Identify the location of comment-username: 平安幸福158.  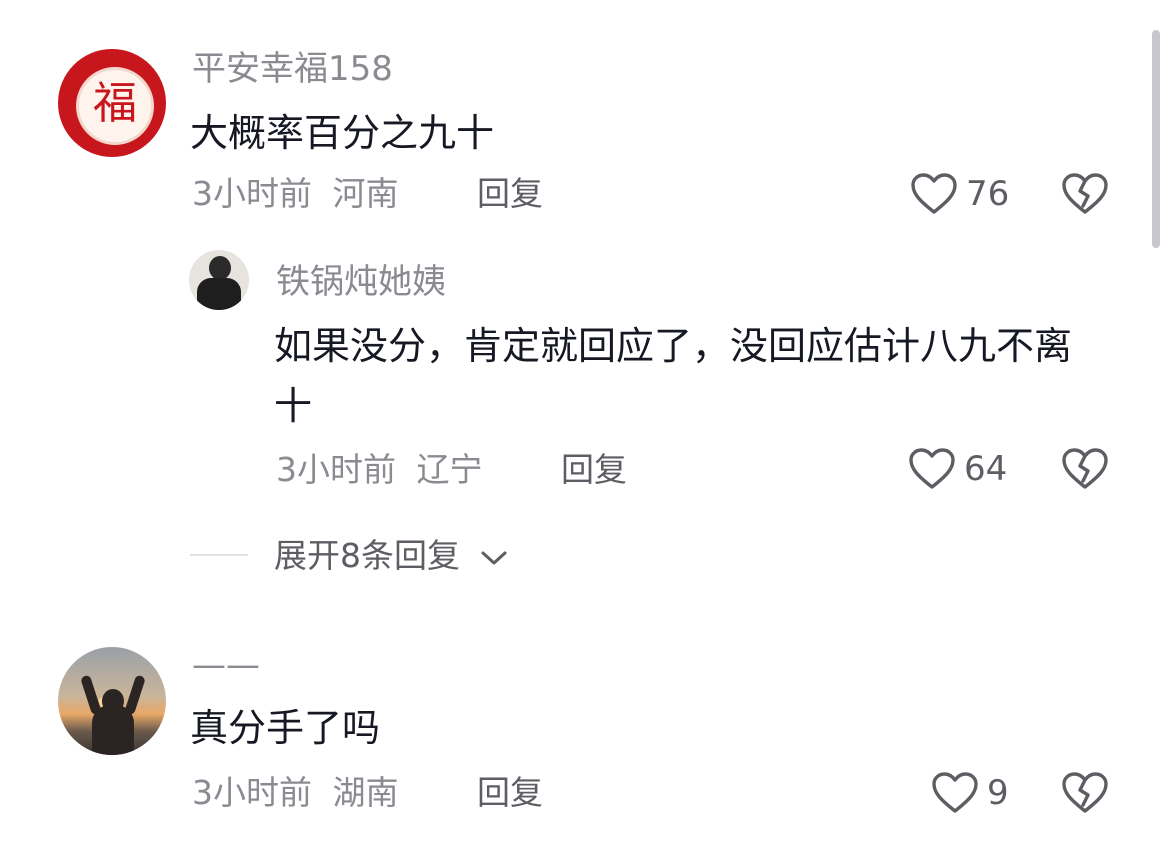
(292, 69).